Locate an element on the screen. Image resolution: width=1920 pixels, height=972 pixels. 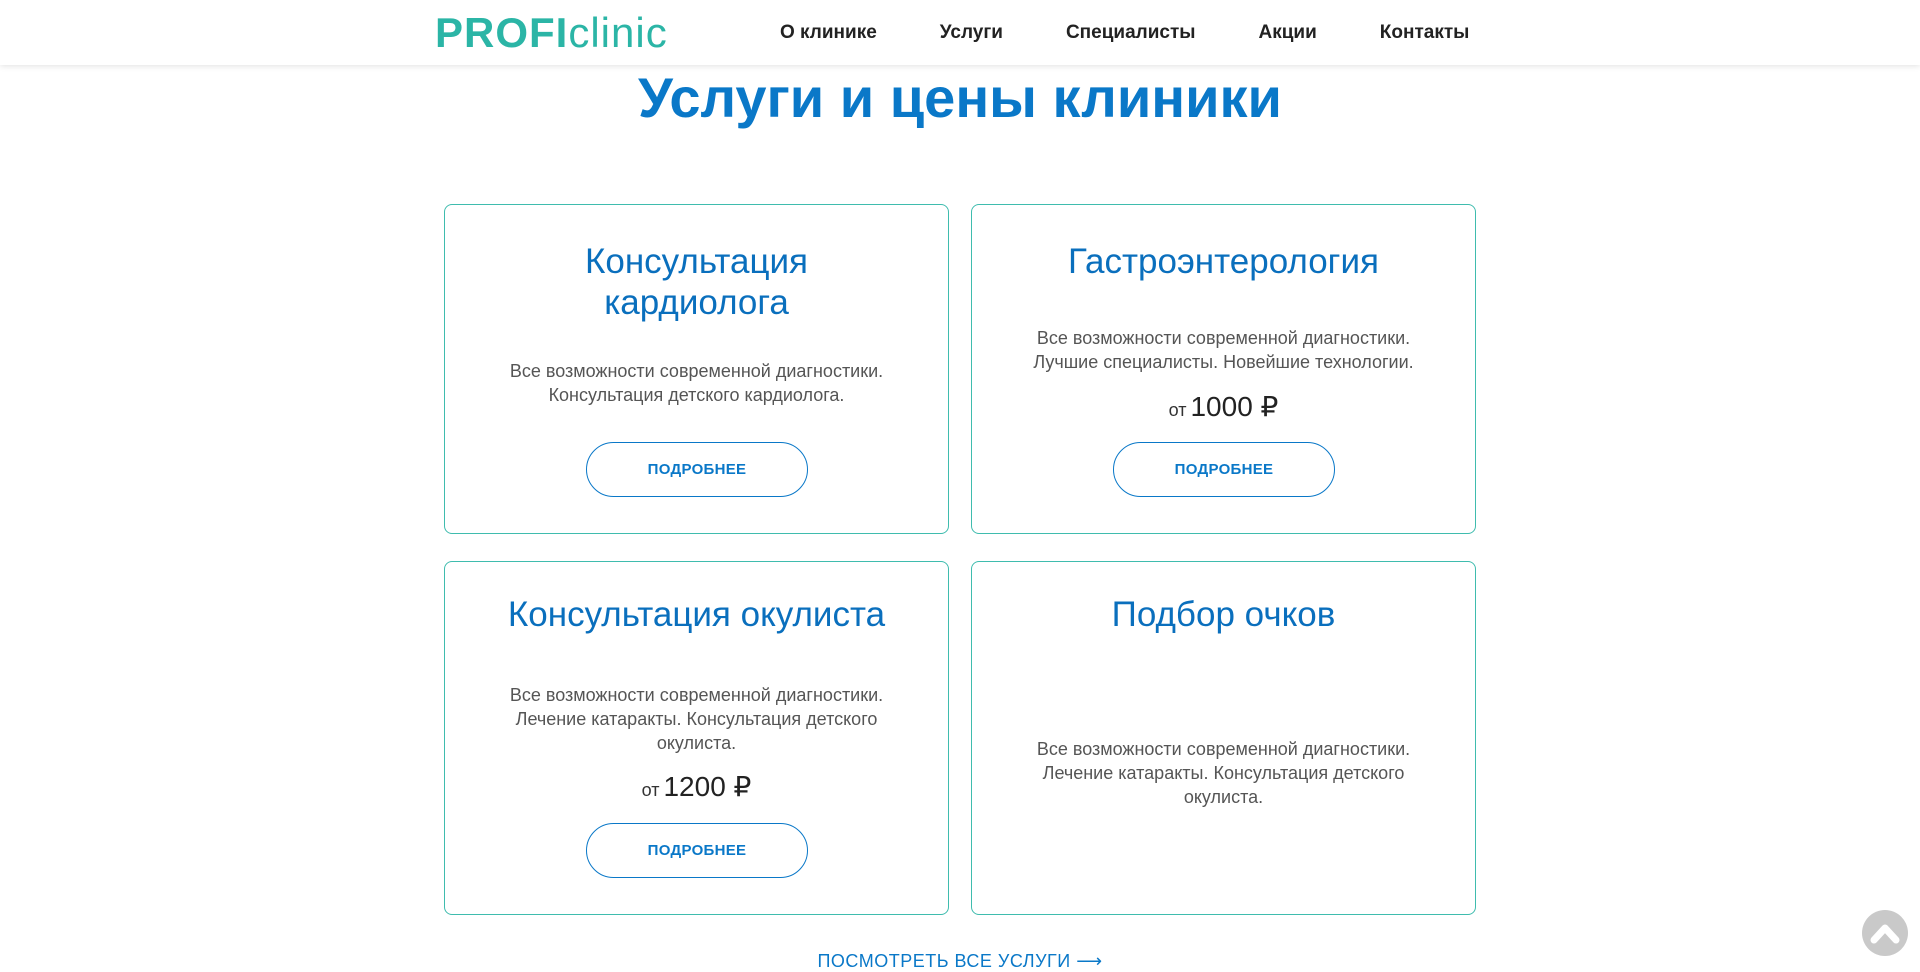
service-card-title: Гастроэнтерология is located at coordinates (1223, 261).